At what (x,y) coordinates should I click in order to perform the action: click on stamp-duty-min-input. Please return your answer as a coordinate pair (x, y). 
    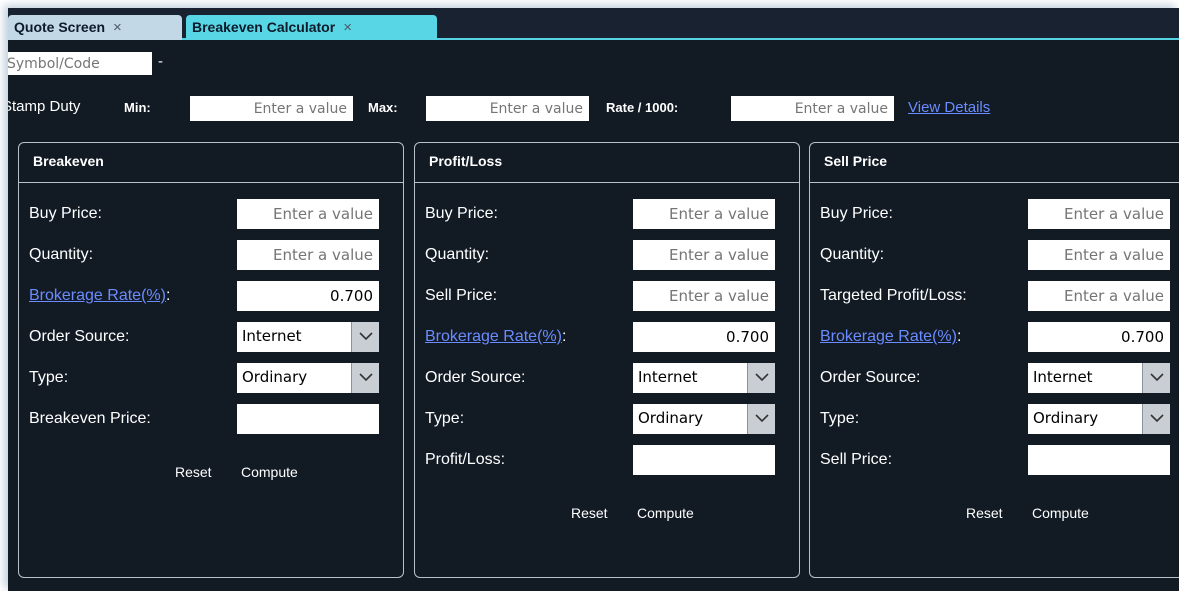
    Looking at the image, I should click on (271, 108).